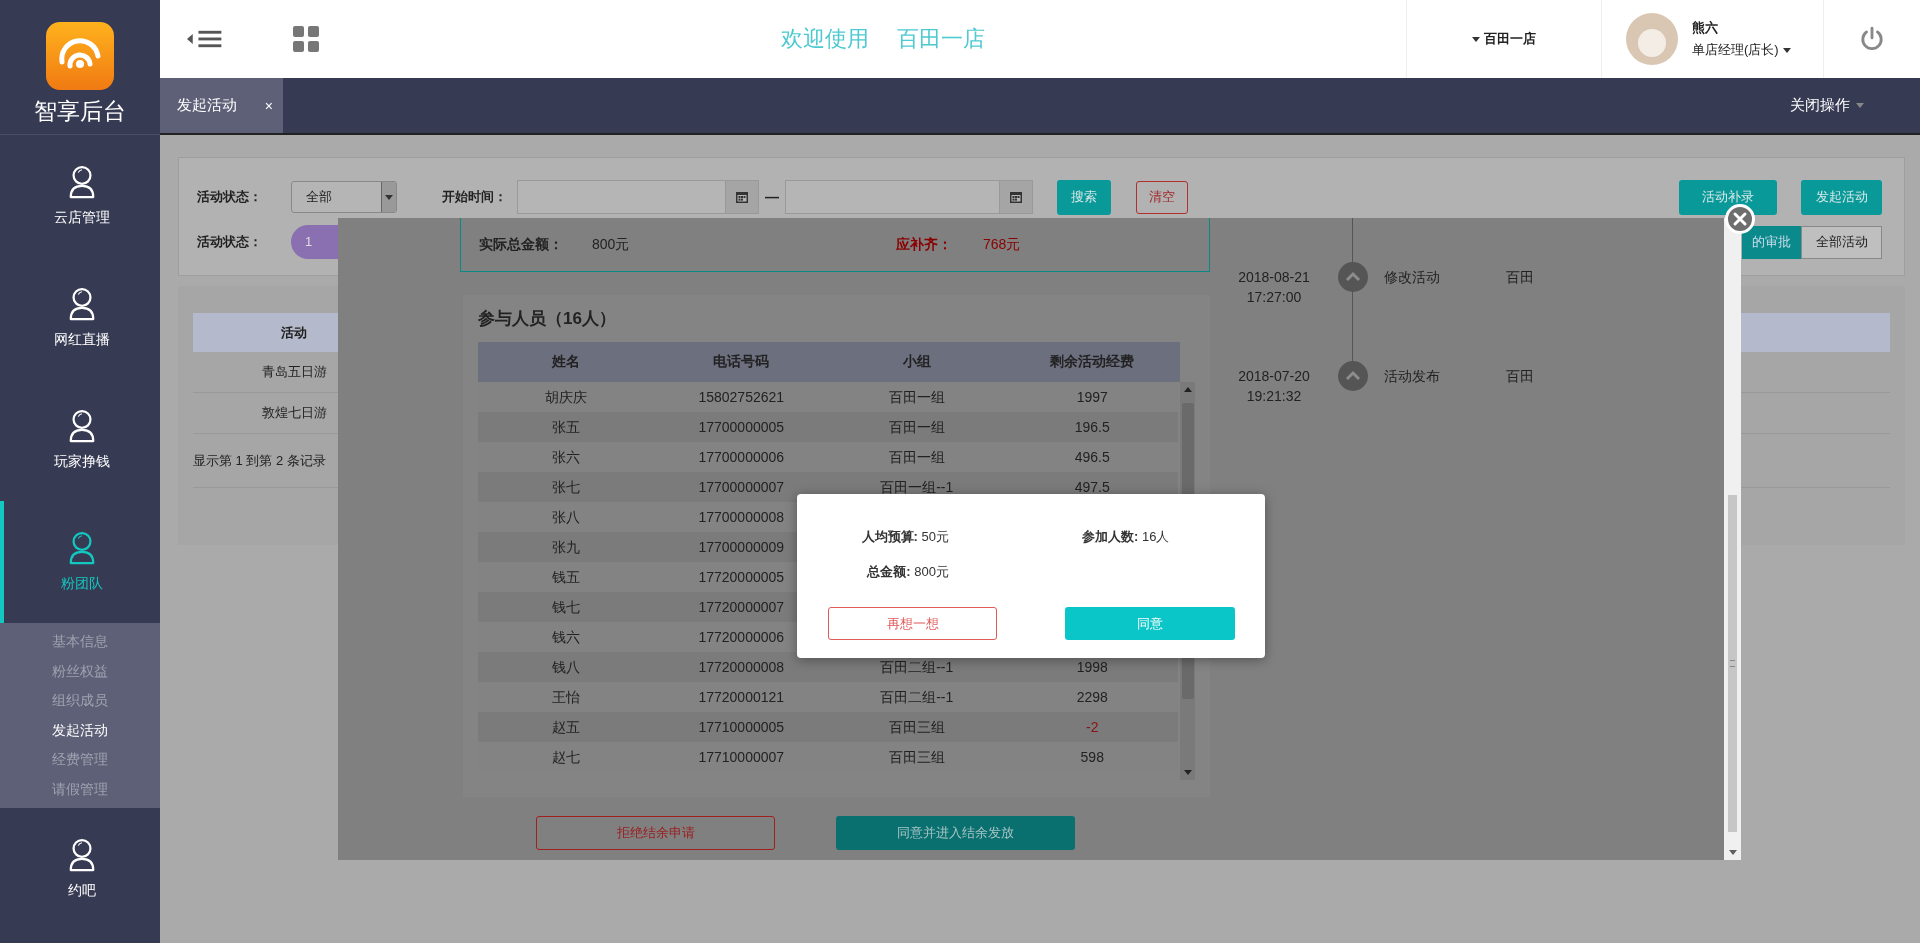 The height and width of the screenshot is (943, 1920). Describe the element at coordinates (908, 572) in the screenshot. I see `dialog-field: 总金额: 800元` at that location.